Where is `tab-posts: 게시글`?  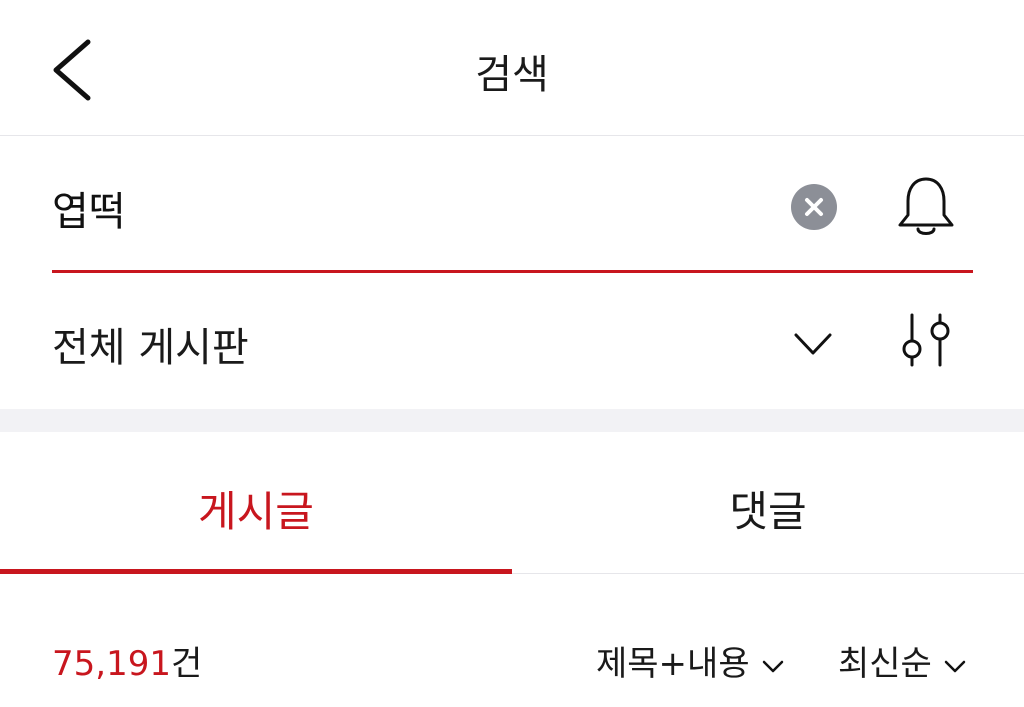 tab-posts: 게시글 is located at coordinates (256, 503).